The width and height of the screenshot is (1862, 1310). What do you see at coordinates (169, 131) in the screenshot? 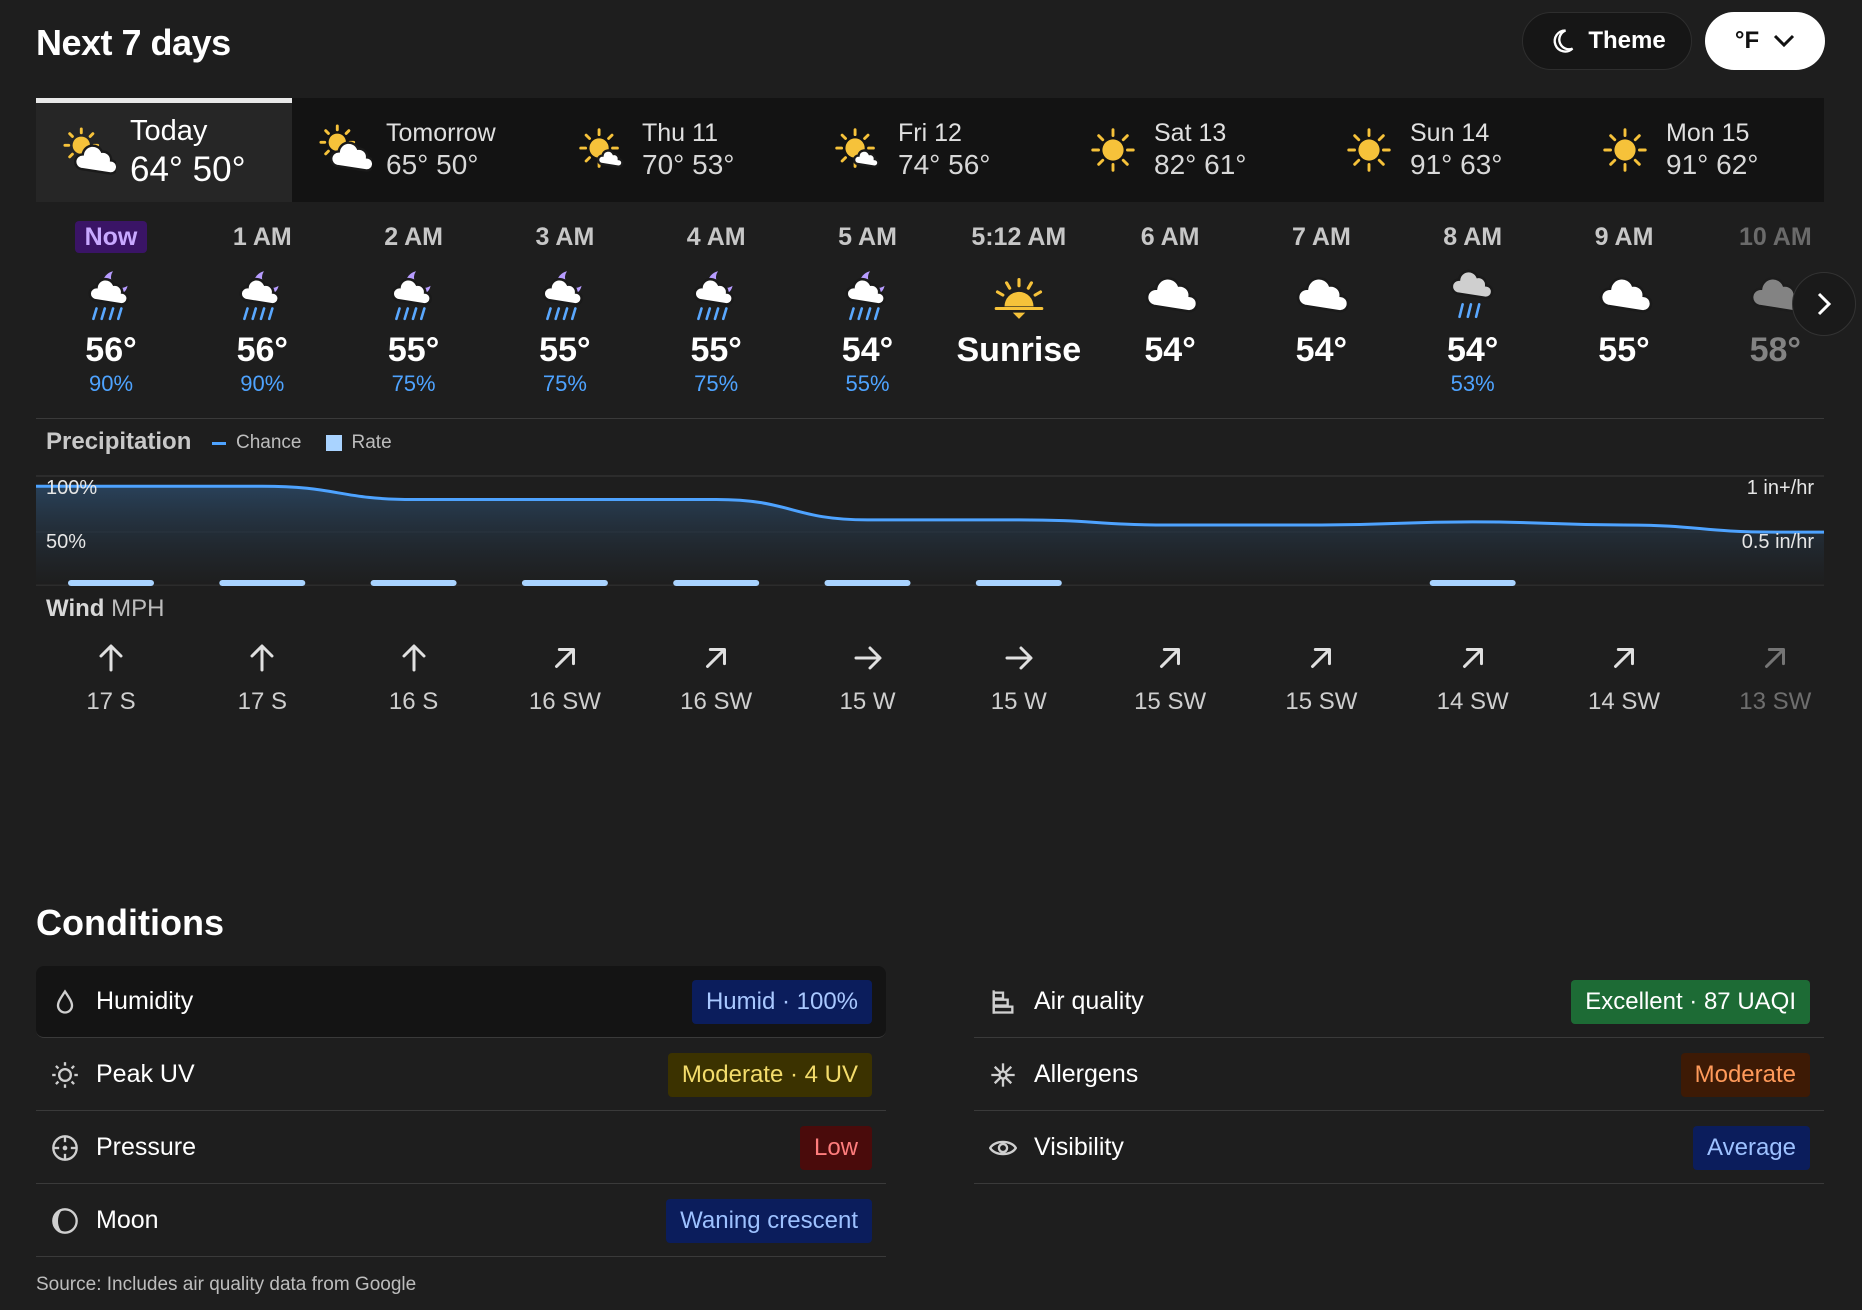
I see `day-name: Today` at bounding box center [169, 131].